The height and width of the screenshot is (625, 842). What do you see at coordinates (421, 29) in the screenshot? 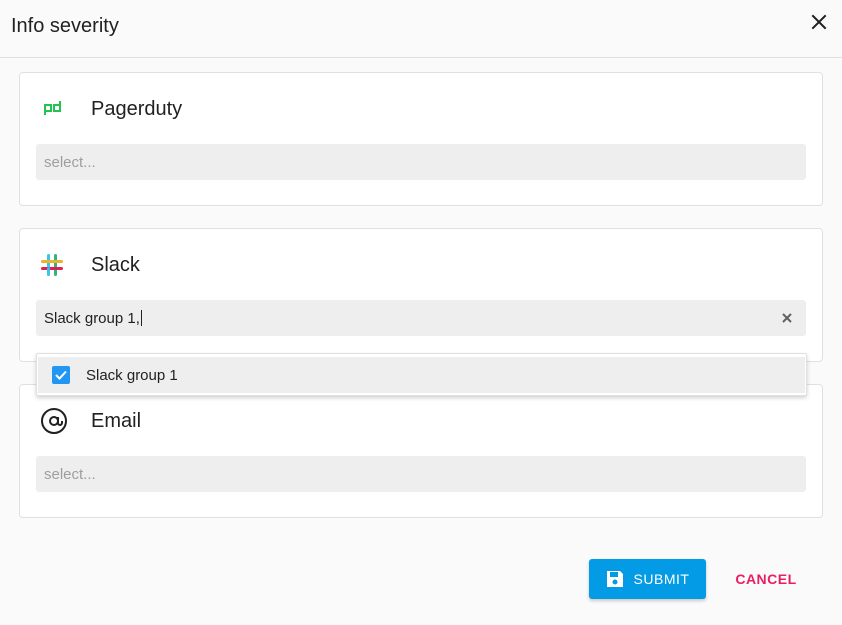
I see `dialog-header: Info severity` at bounding box center [421, 29].